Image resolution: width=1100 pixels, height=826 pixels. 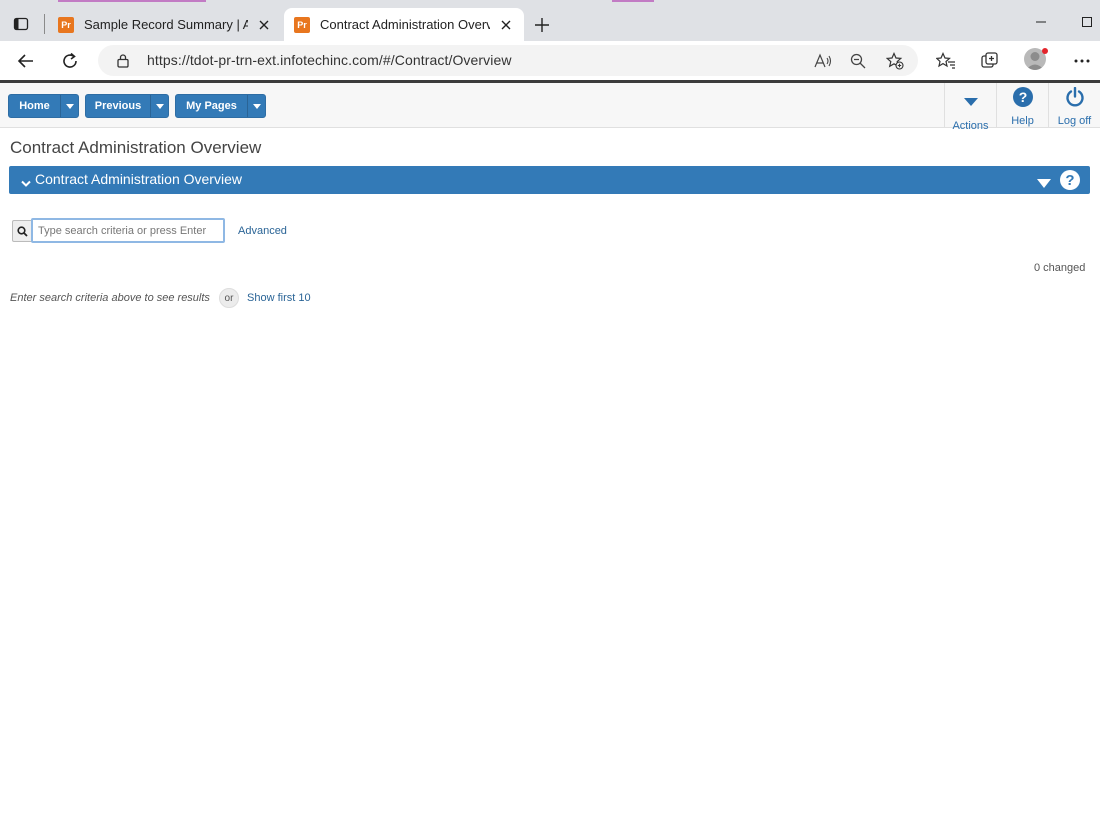 I want to click on help-button: ? Help, so click(x=1022, y=105).